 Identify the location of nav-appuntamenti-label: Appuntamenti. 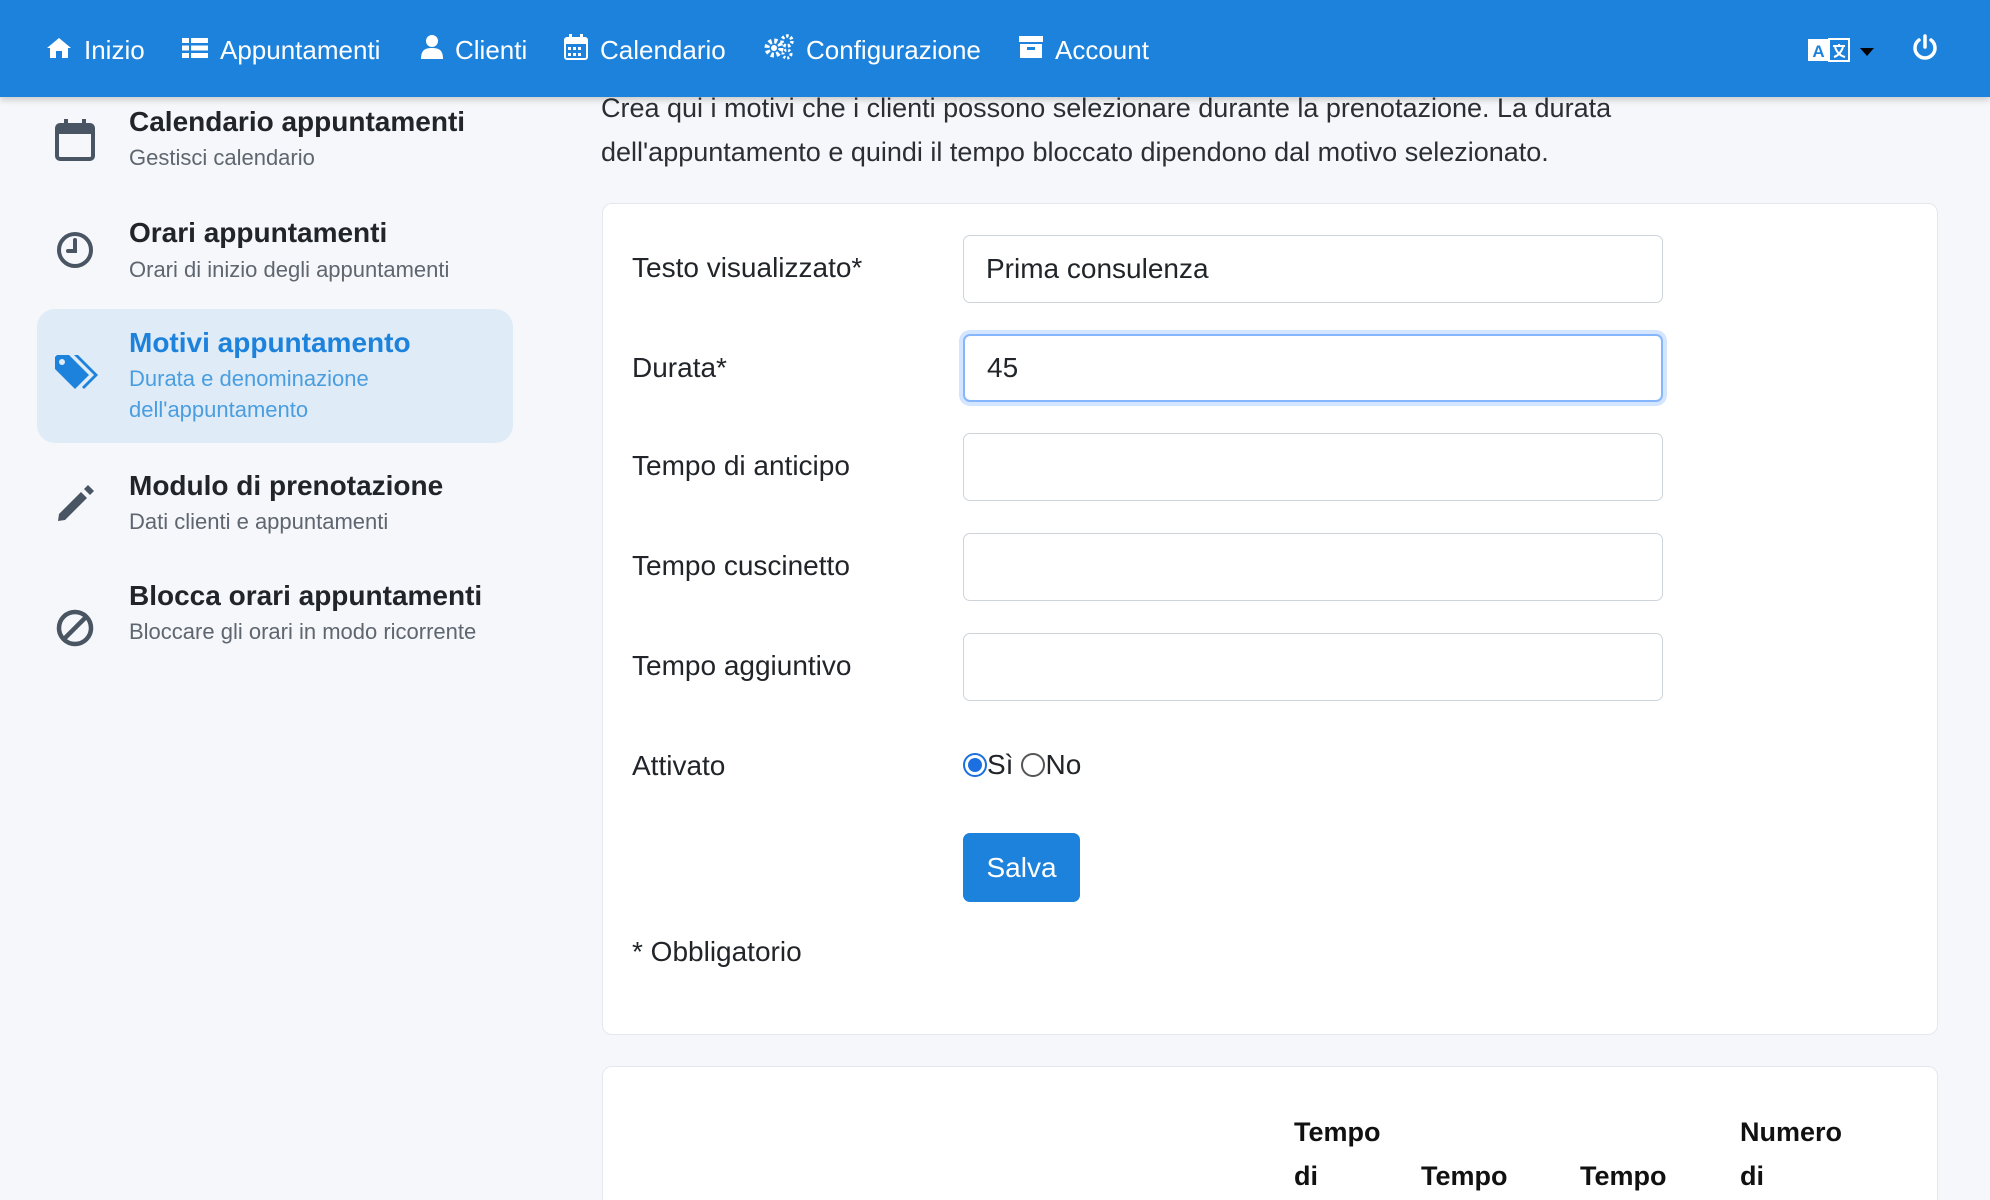
(300, 49).